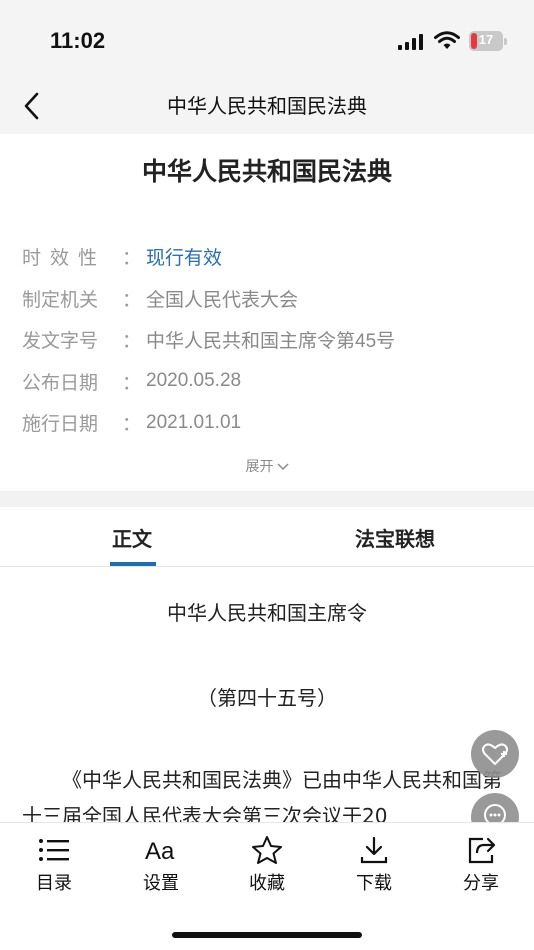  I want to click on share-icon, so click(482, 850).